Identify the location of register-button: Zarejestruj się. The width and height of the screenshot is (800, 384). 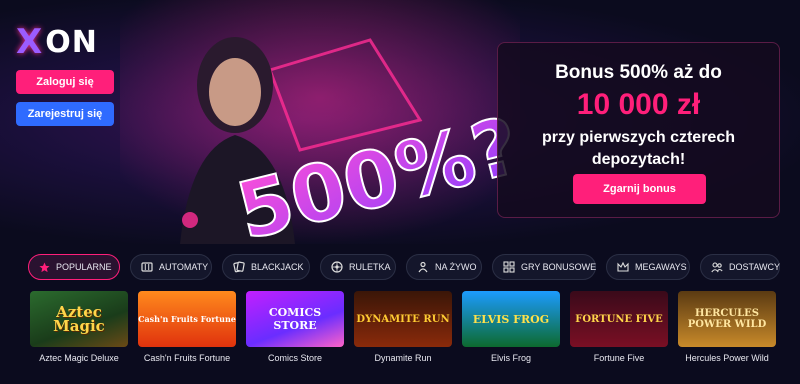
(65, 114).